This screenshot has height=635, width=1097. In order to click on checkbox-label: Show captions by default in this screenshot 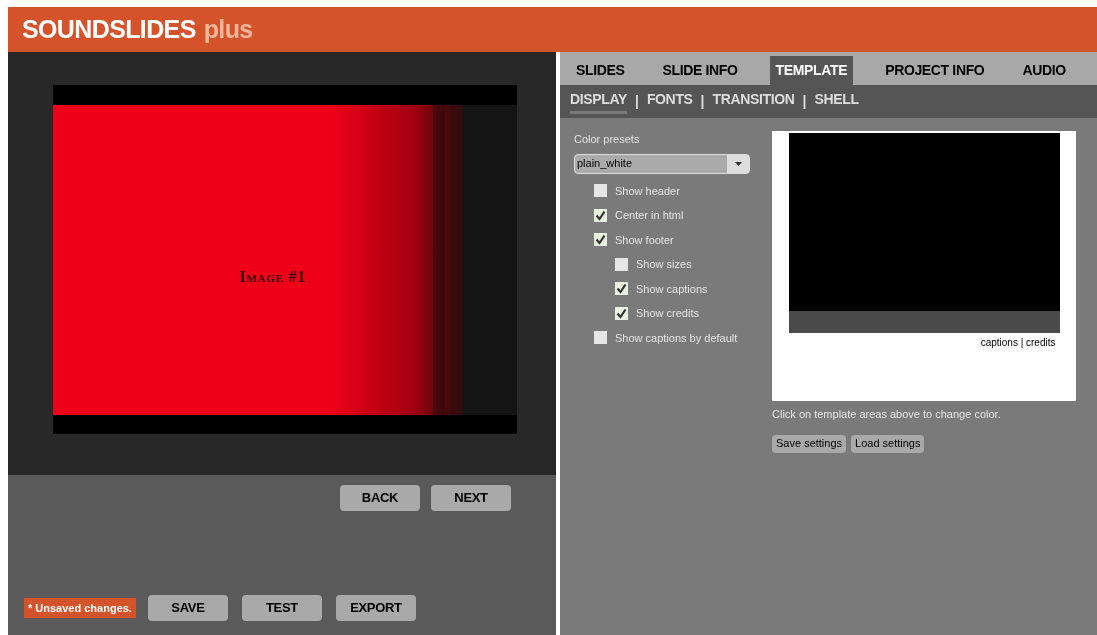, I will do `click(676, 338)`.